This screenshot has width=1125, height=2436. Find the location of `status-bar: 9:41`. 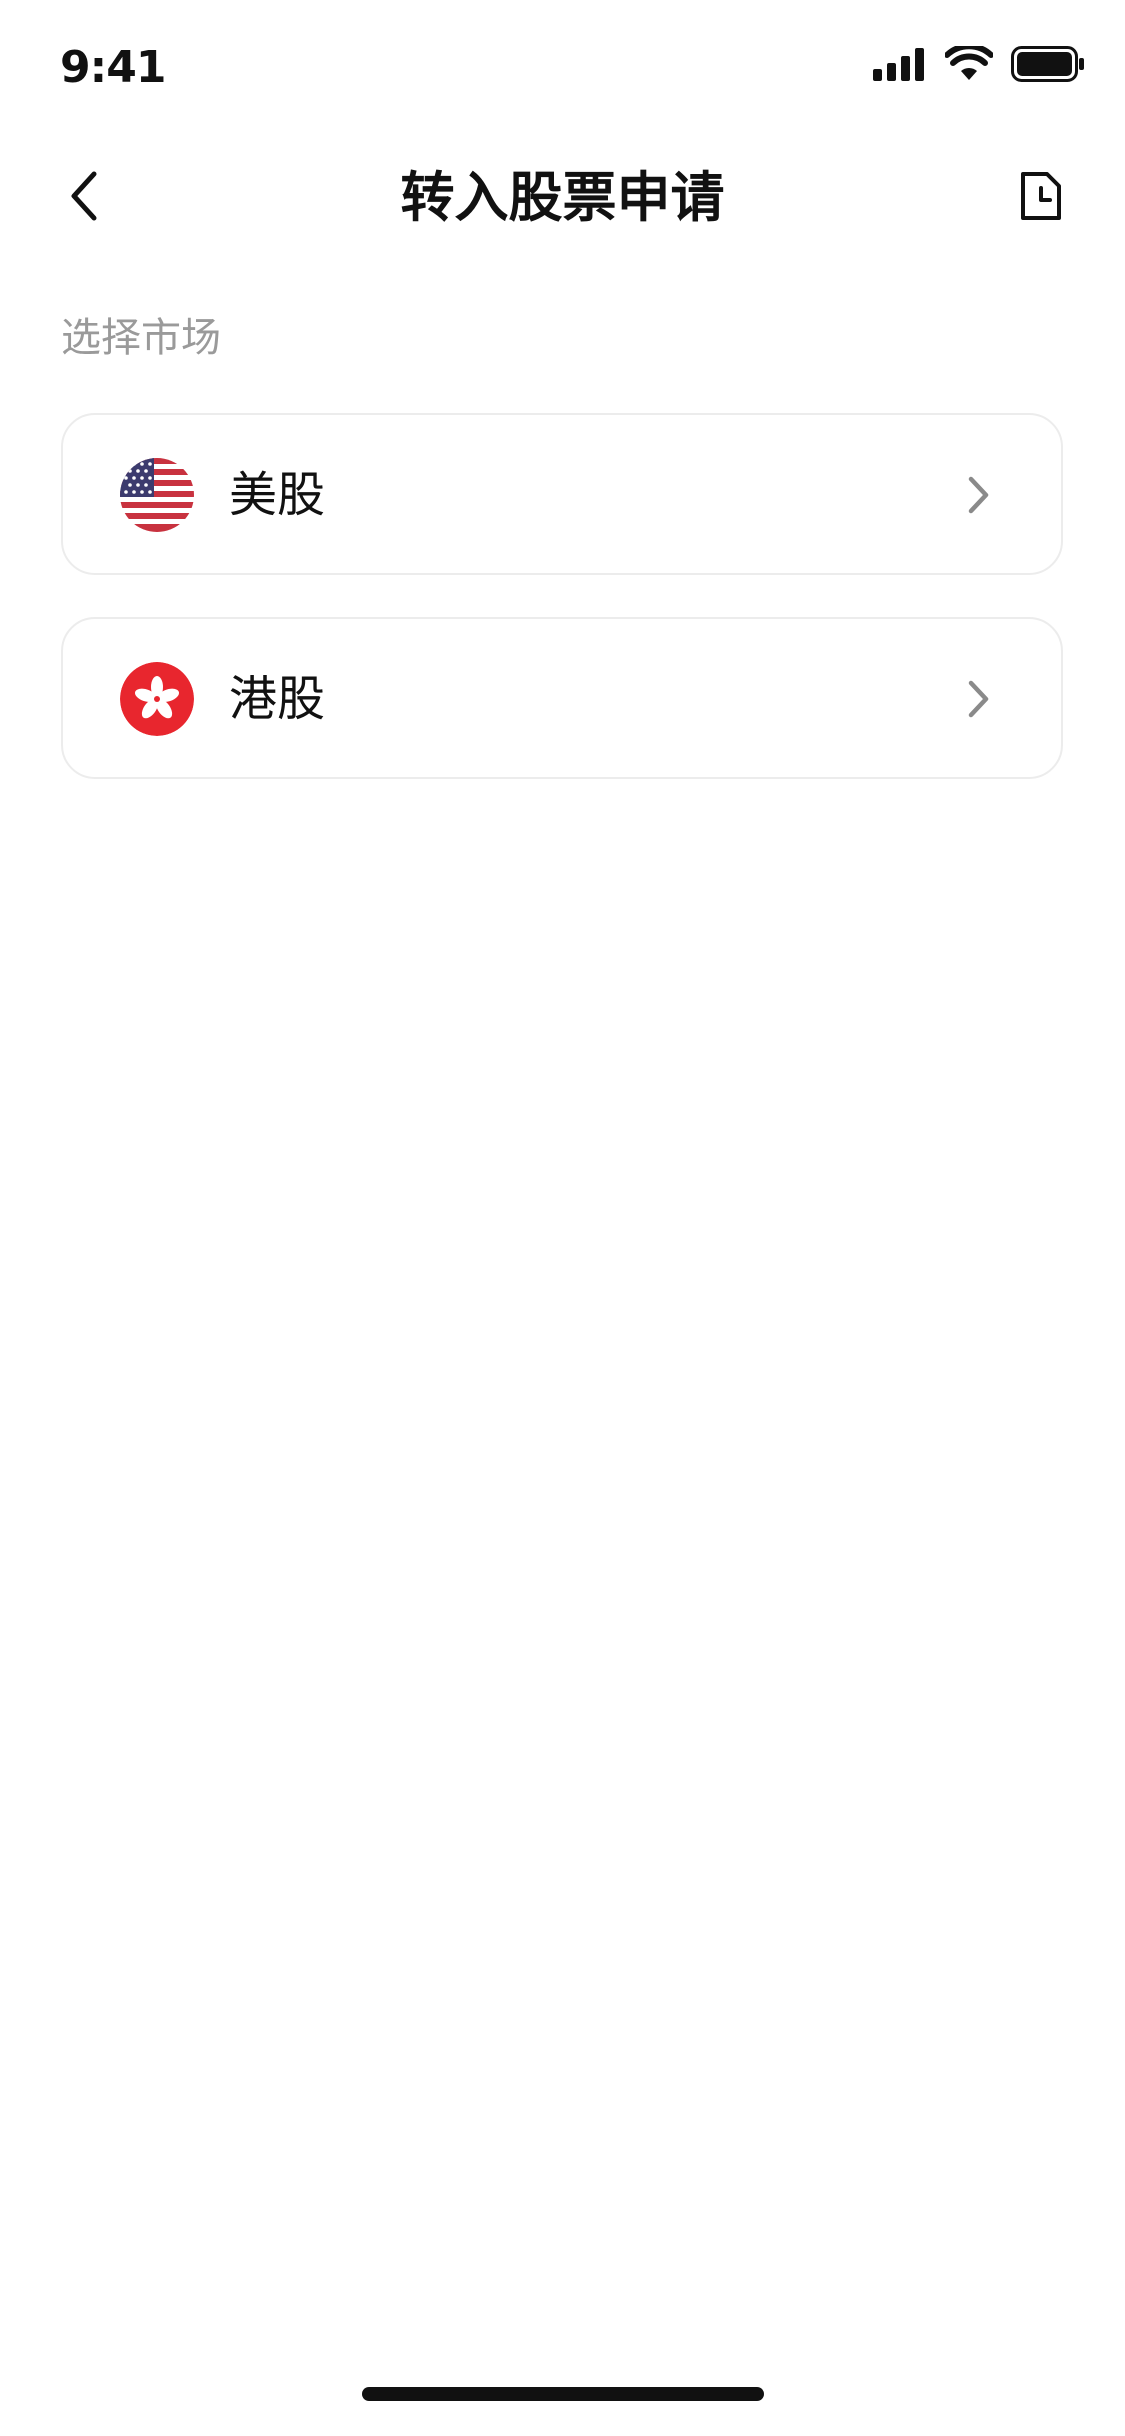

status-bar: 9:41 is located at coordinates (562, 66).